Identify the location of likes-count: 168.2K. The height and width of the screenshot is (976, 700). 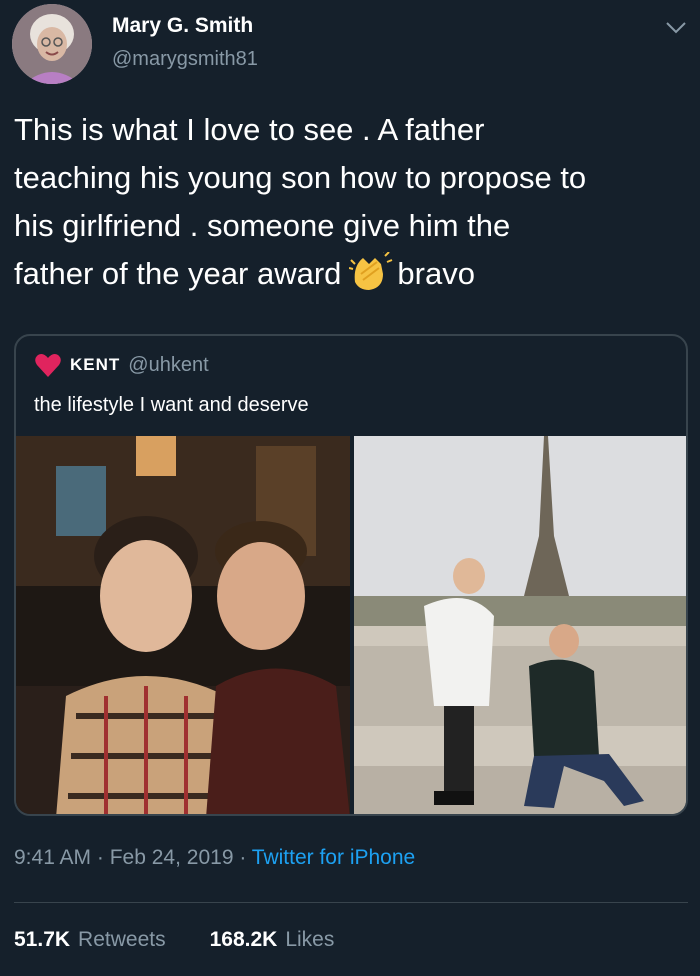
(243, 939).